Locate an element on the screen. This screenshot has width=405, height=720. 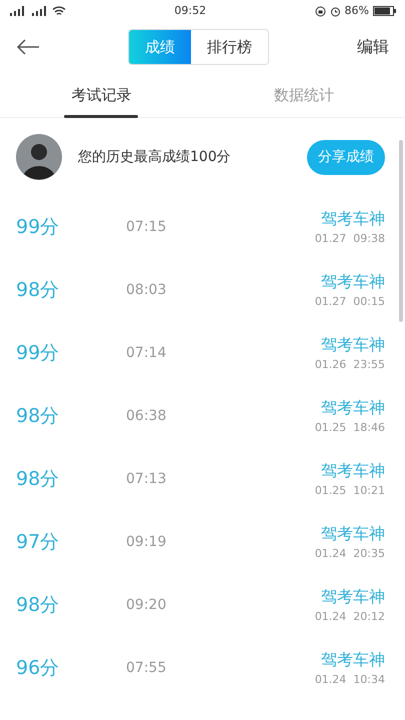
duration-text: 09:20 is located at coordinates (147, 605).